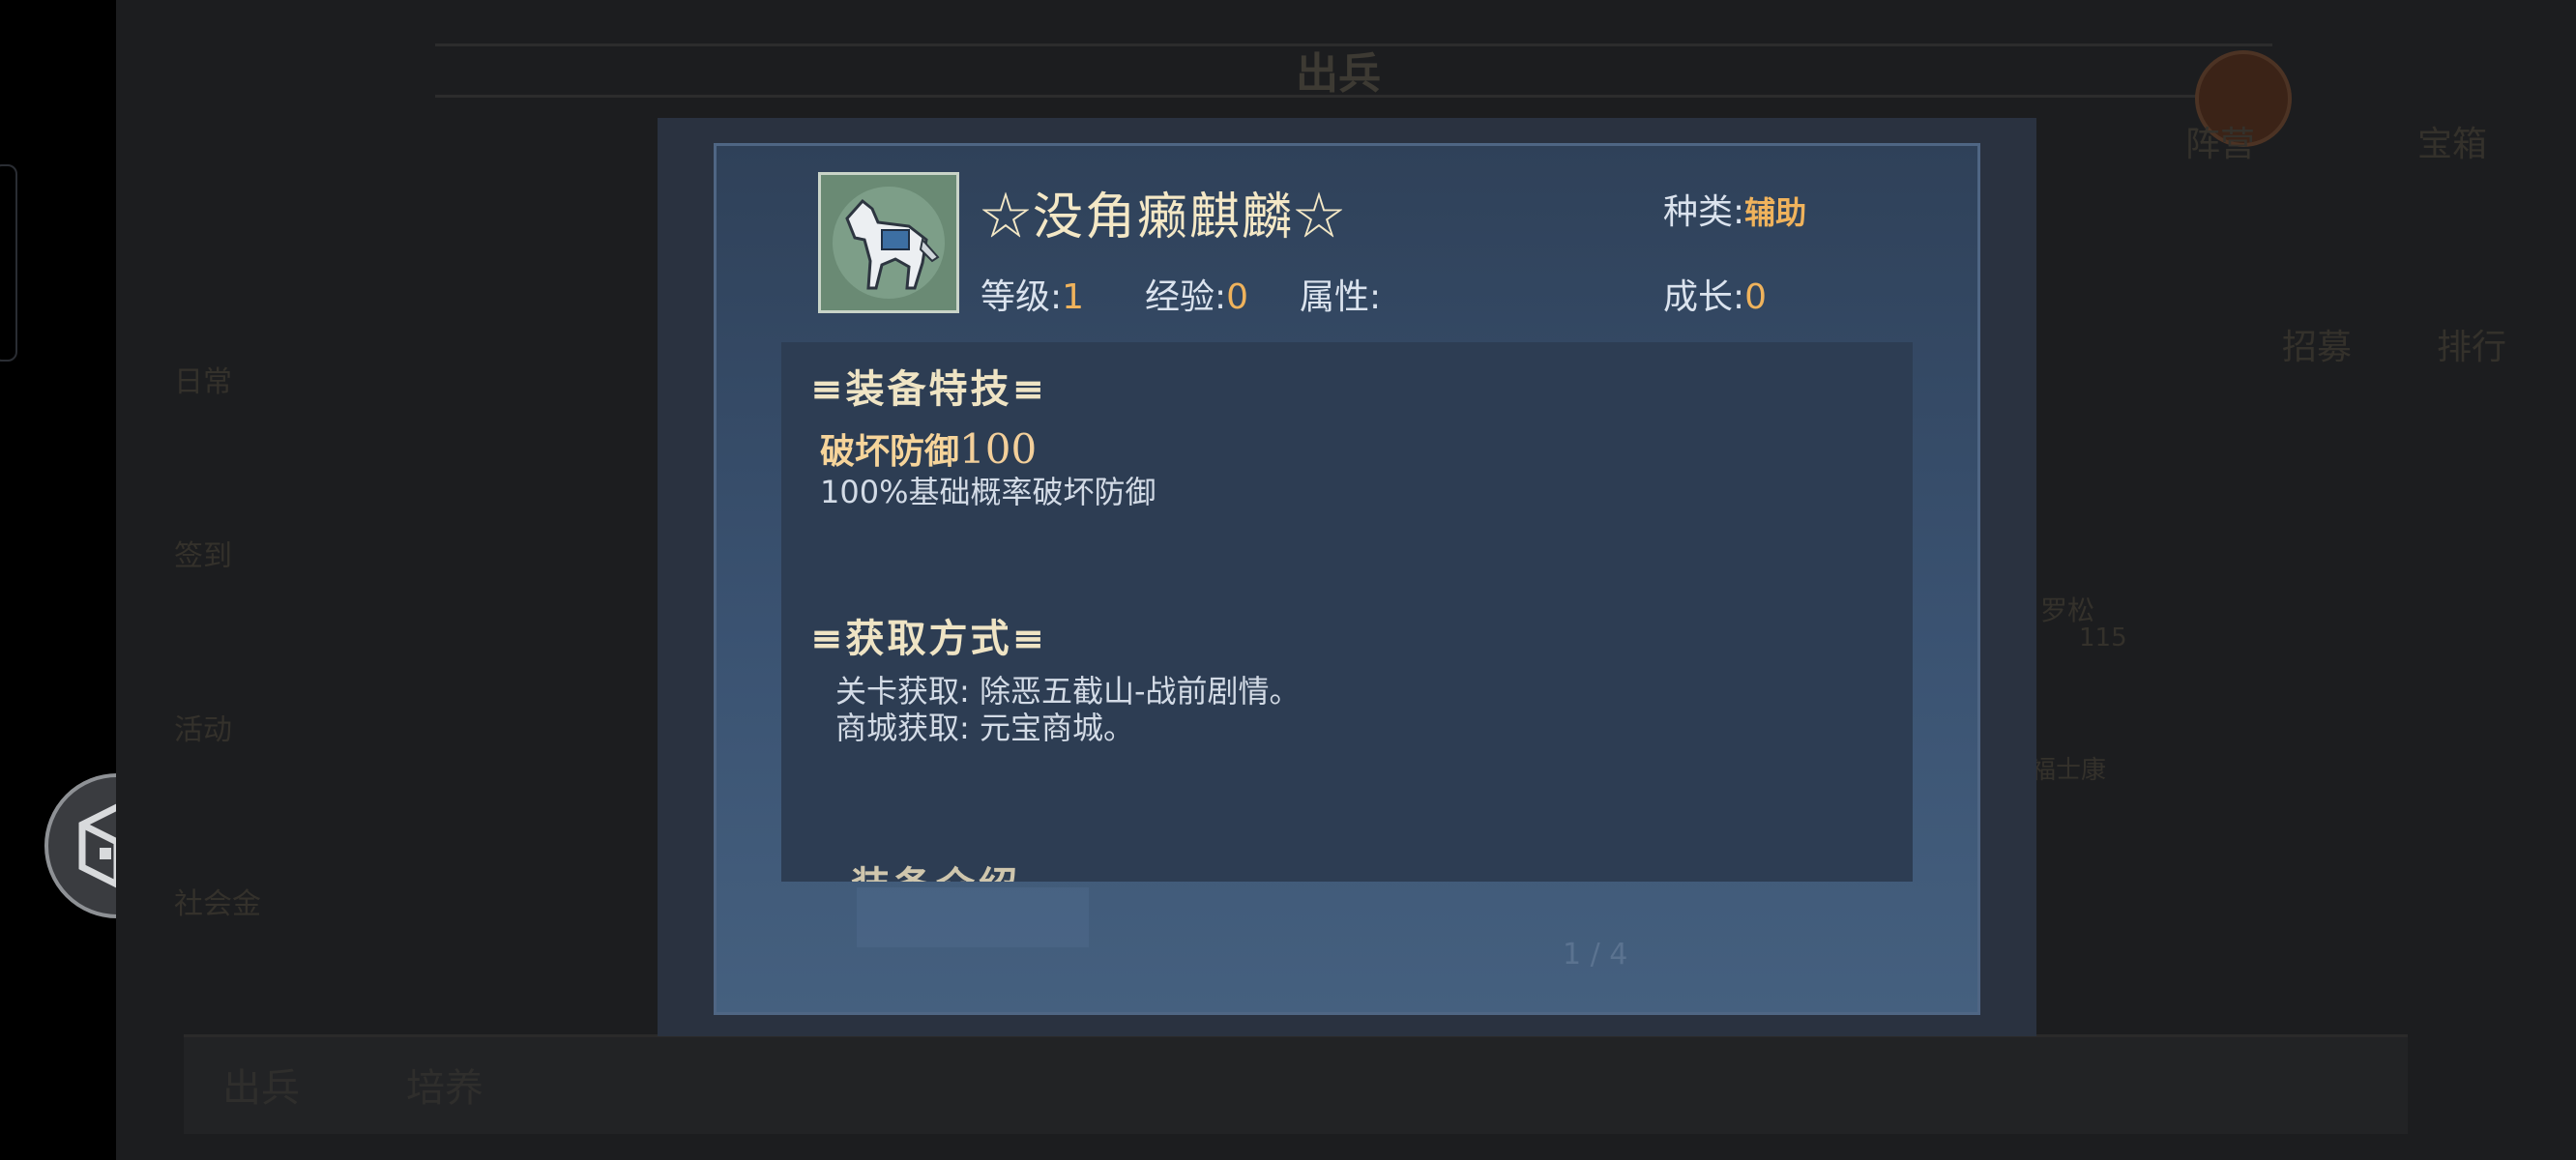  What do you see at coordinates (902, 728) in the screenshot?
I see `obtain-shop-label: 商城获取:` at bounding box center [902, 728].